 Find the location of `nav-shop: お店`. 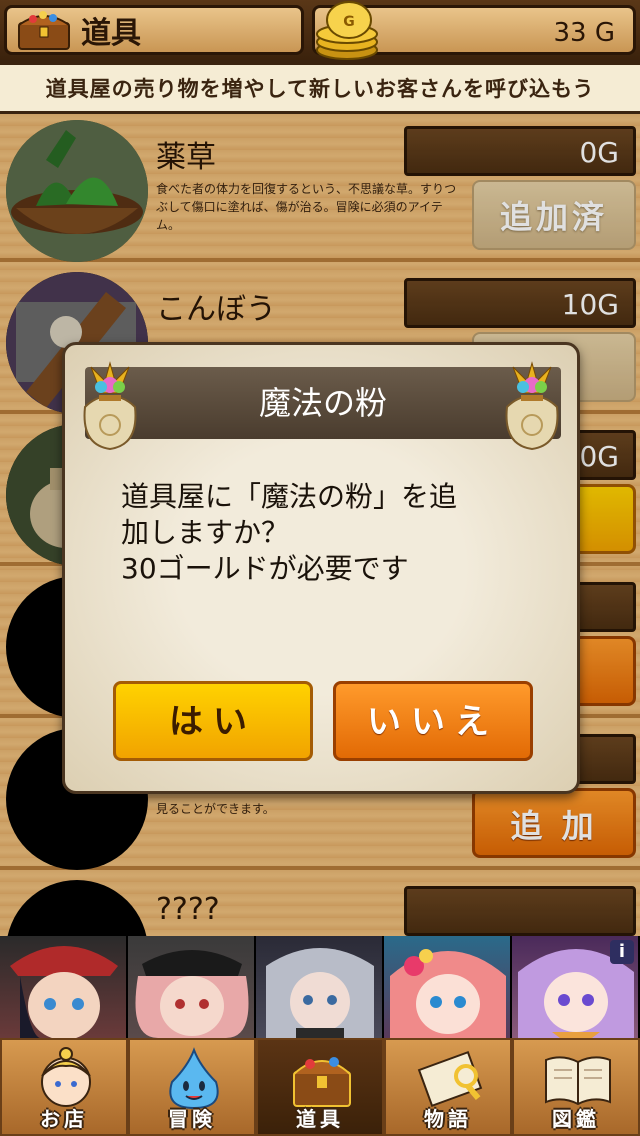

nav-shop: お店 is located at coordinates (64, 1087).